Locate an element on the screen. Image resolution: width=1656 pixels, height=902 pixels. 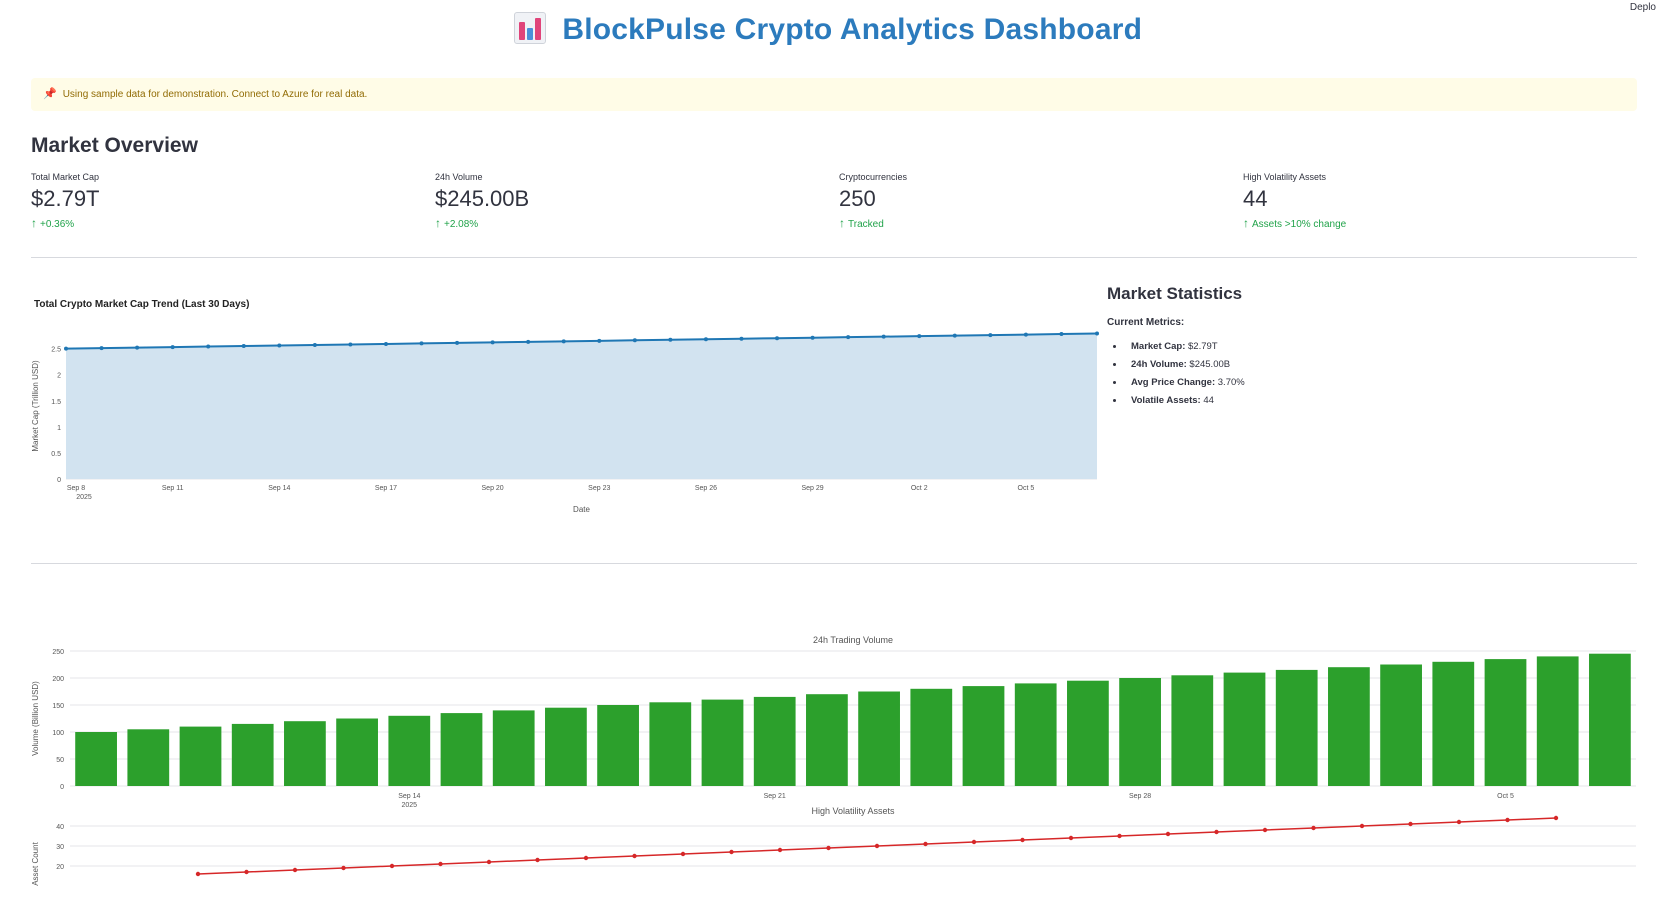
x-tick-label: Sep 21 is located at coordinates (775, 796).